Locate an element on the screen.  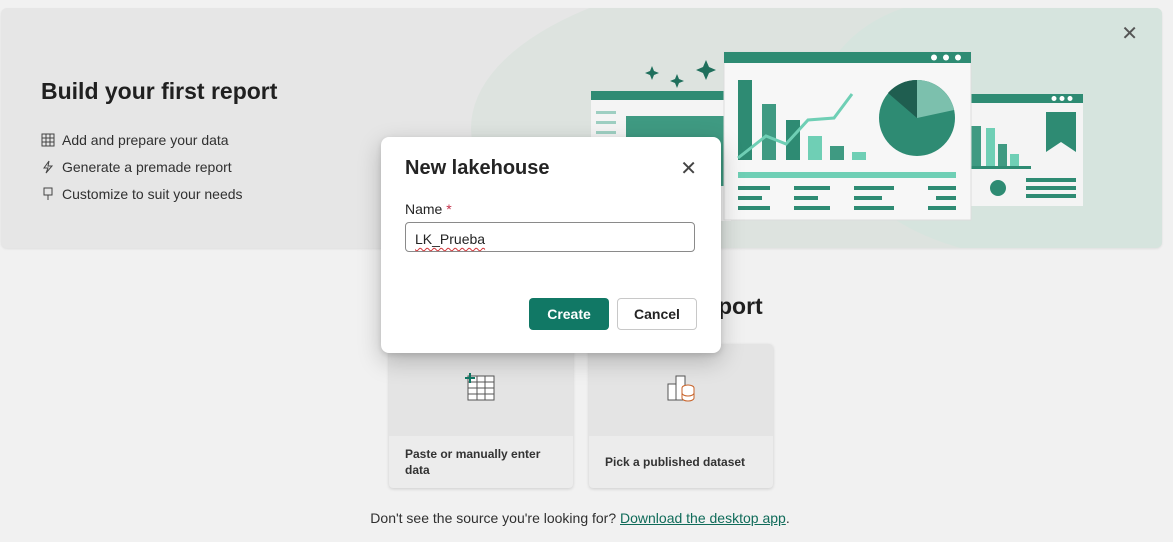
lightning-icon is located at coordinates (48, 167).